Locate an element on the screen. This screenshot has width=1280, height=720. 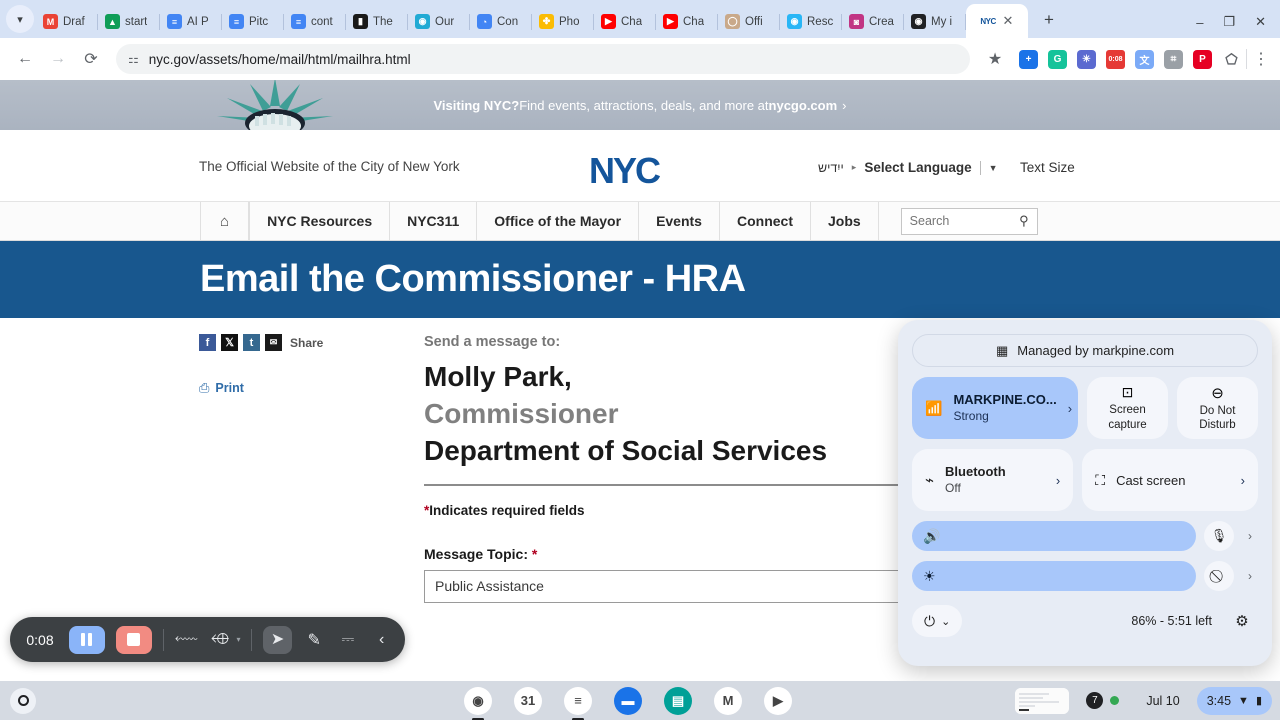
facebook-share-icon: f is located at coordinates (207, 342).